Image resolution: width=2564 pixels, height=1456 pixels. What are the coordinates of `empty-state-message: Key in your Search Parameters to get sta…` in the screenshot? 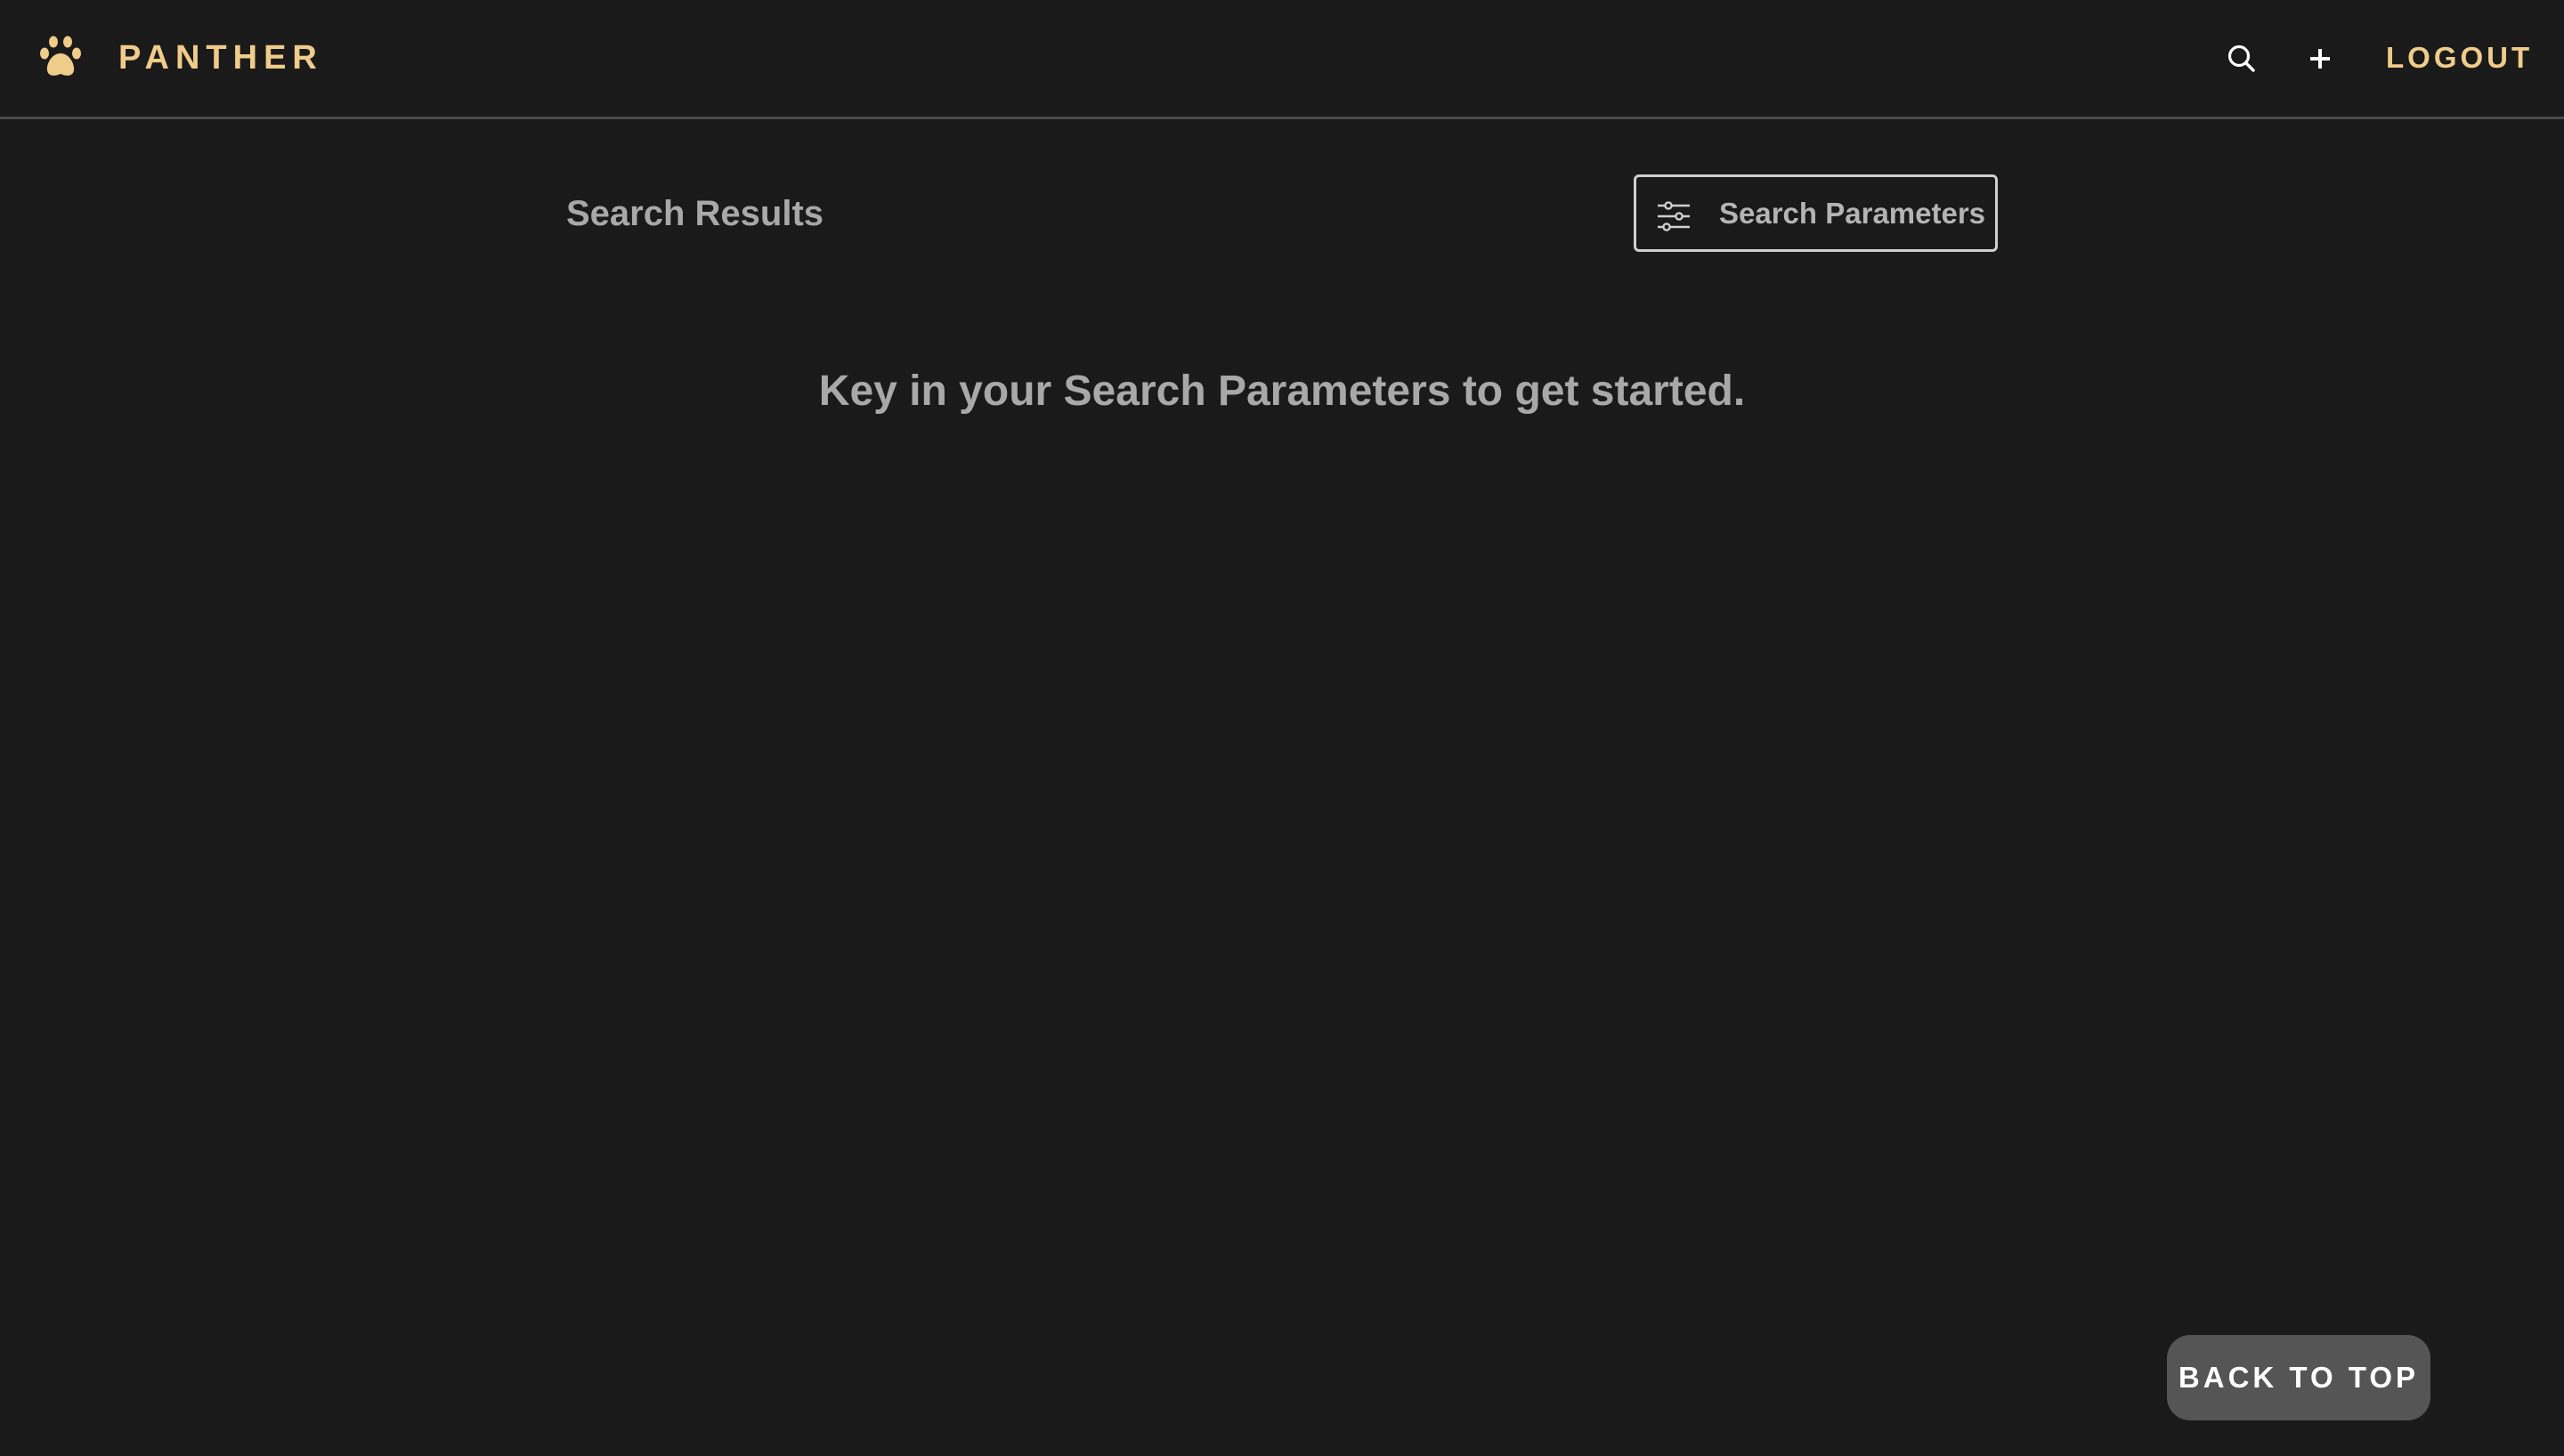 It's located at (1282, 391).